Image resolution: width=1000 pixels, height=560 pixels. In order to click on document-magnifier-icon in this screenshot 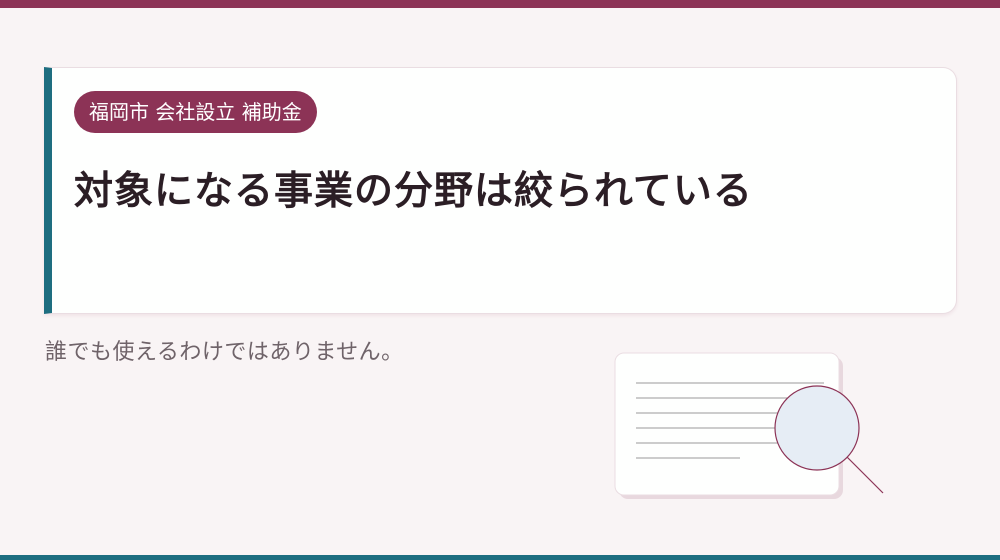, I will do `click(752, 425)`.